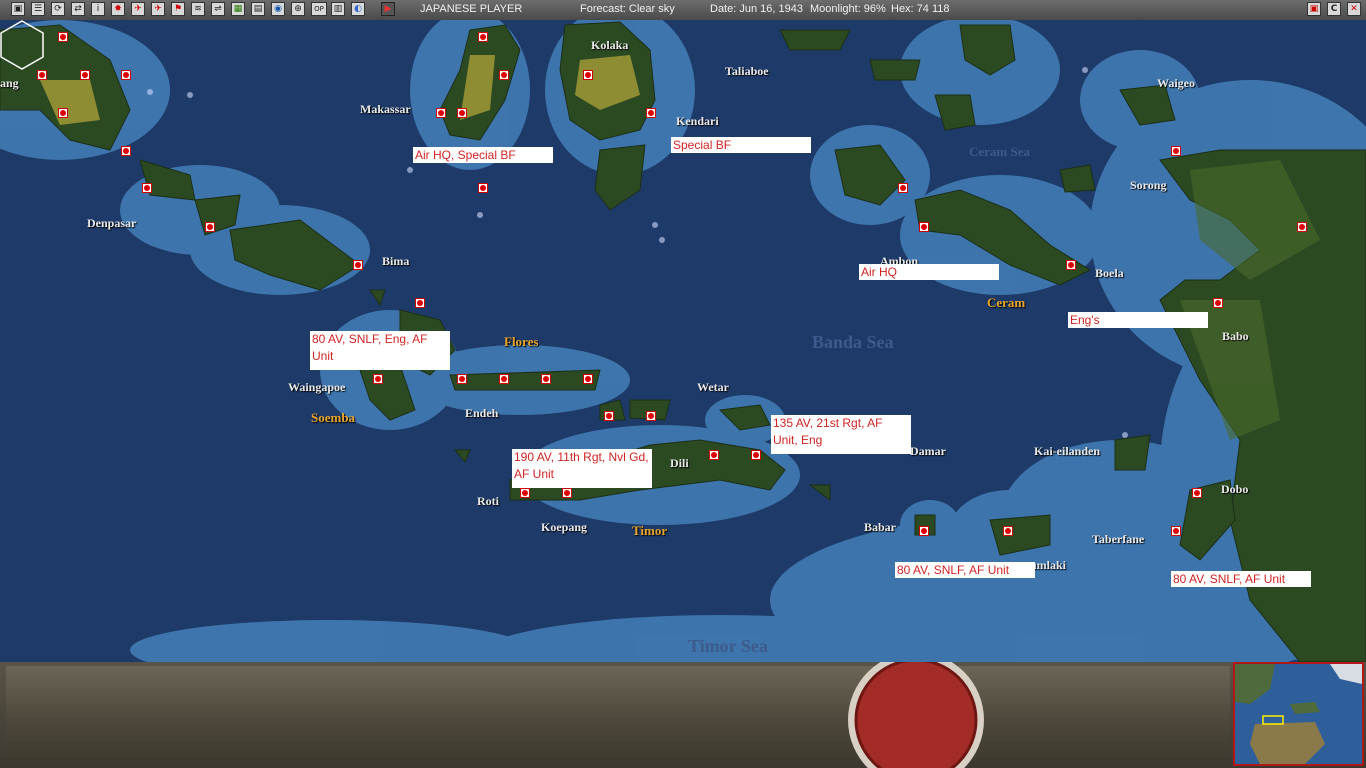 Image resolution: width=1366 pixels, height=768 pixels. I want to click on toolbar-button-list: ▤, so click(258, 9).